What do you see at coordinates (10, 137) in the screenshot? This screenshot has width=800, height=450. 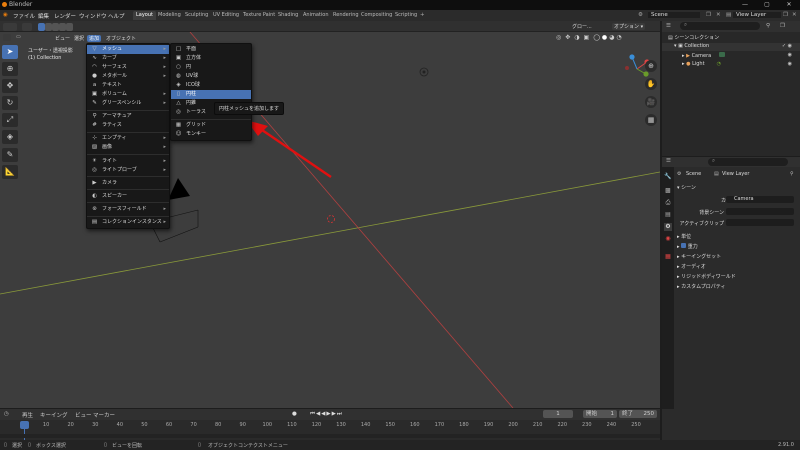 I see `transform-tool-icon: ◈` at bounding box center [10, 137].